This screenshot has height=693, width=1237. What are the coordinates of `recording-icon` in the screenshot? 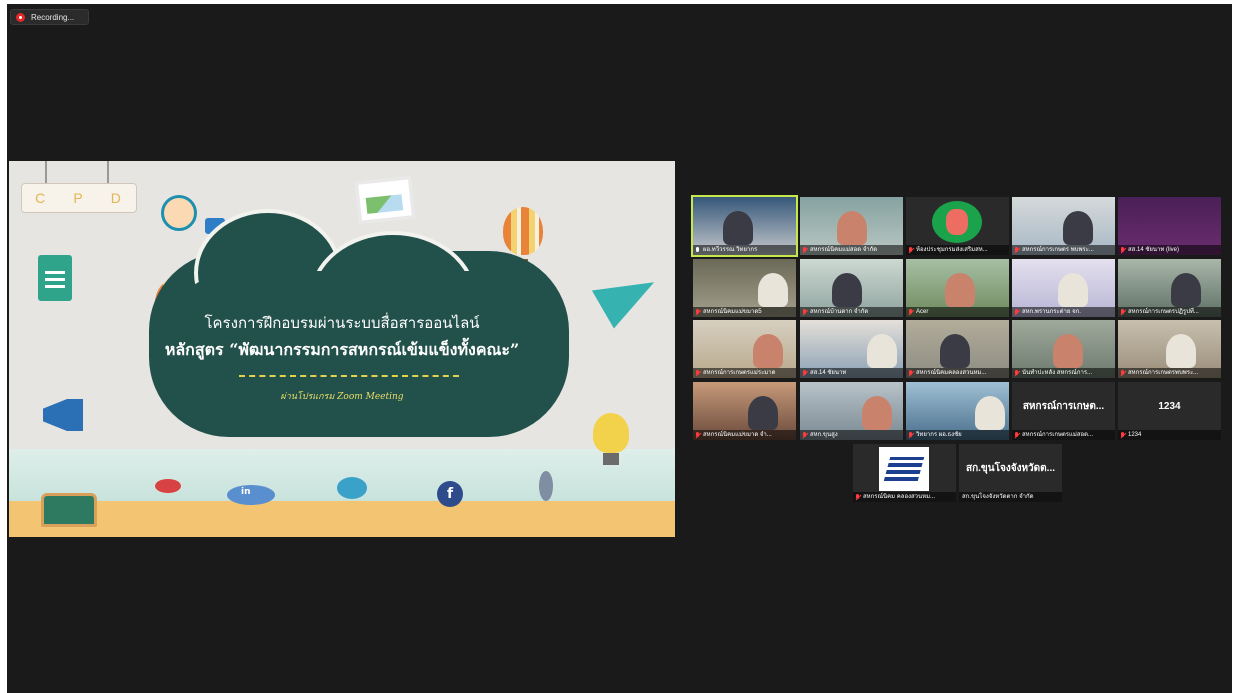 It's located at (20, 17).